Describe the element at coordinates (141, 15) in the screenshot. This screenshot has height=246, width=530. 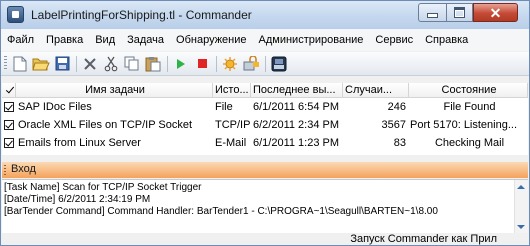
I see `window-title: LabelPrintingForShipping.tl - Commander` at that location.